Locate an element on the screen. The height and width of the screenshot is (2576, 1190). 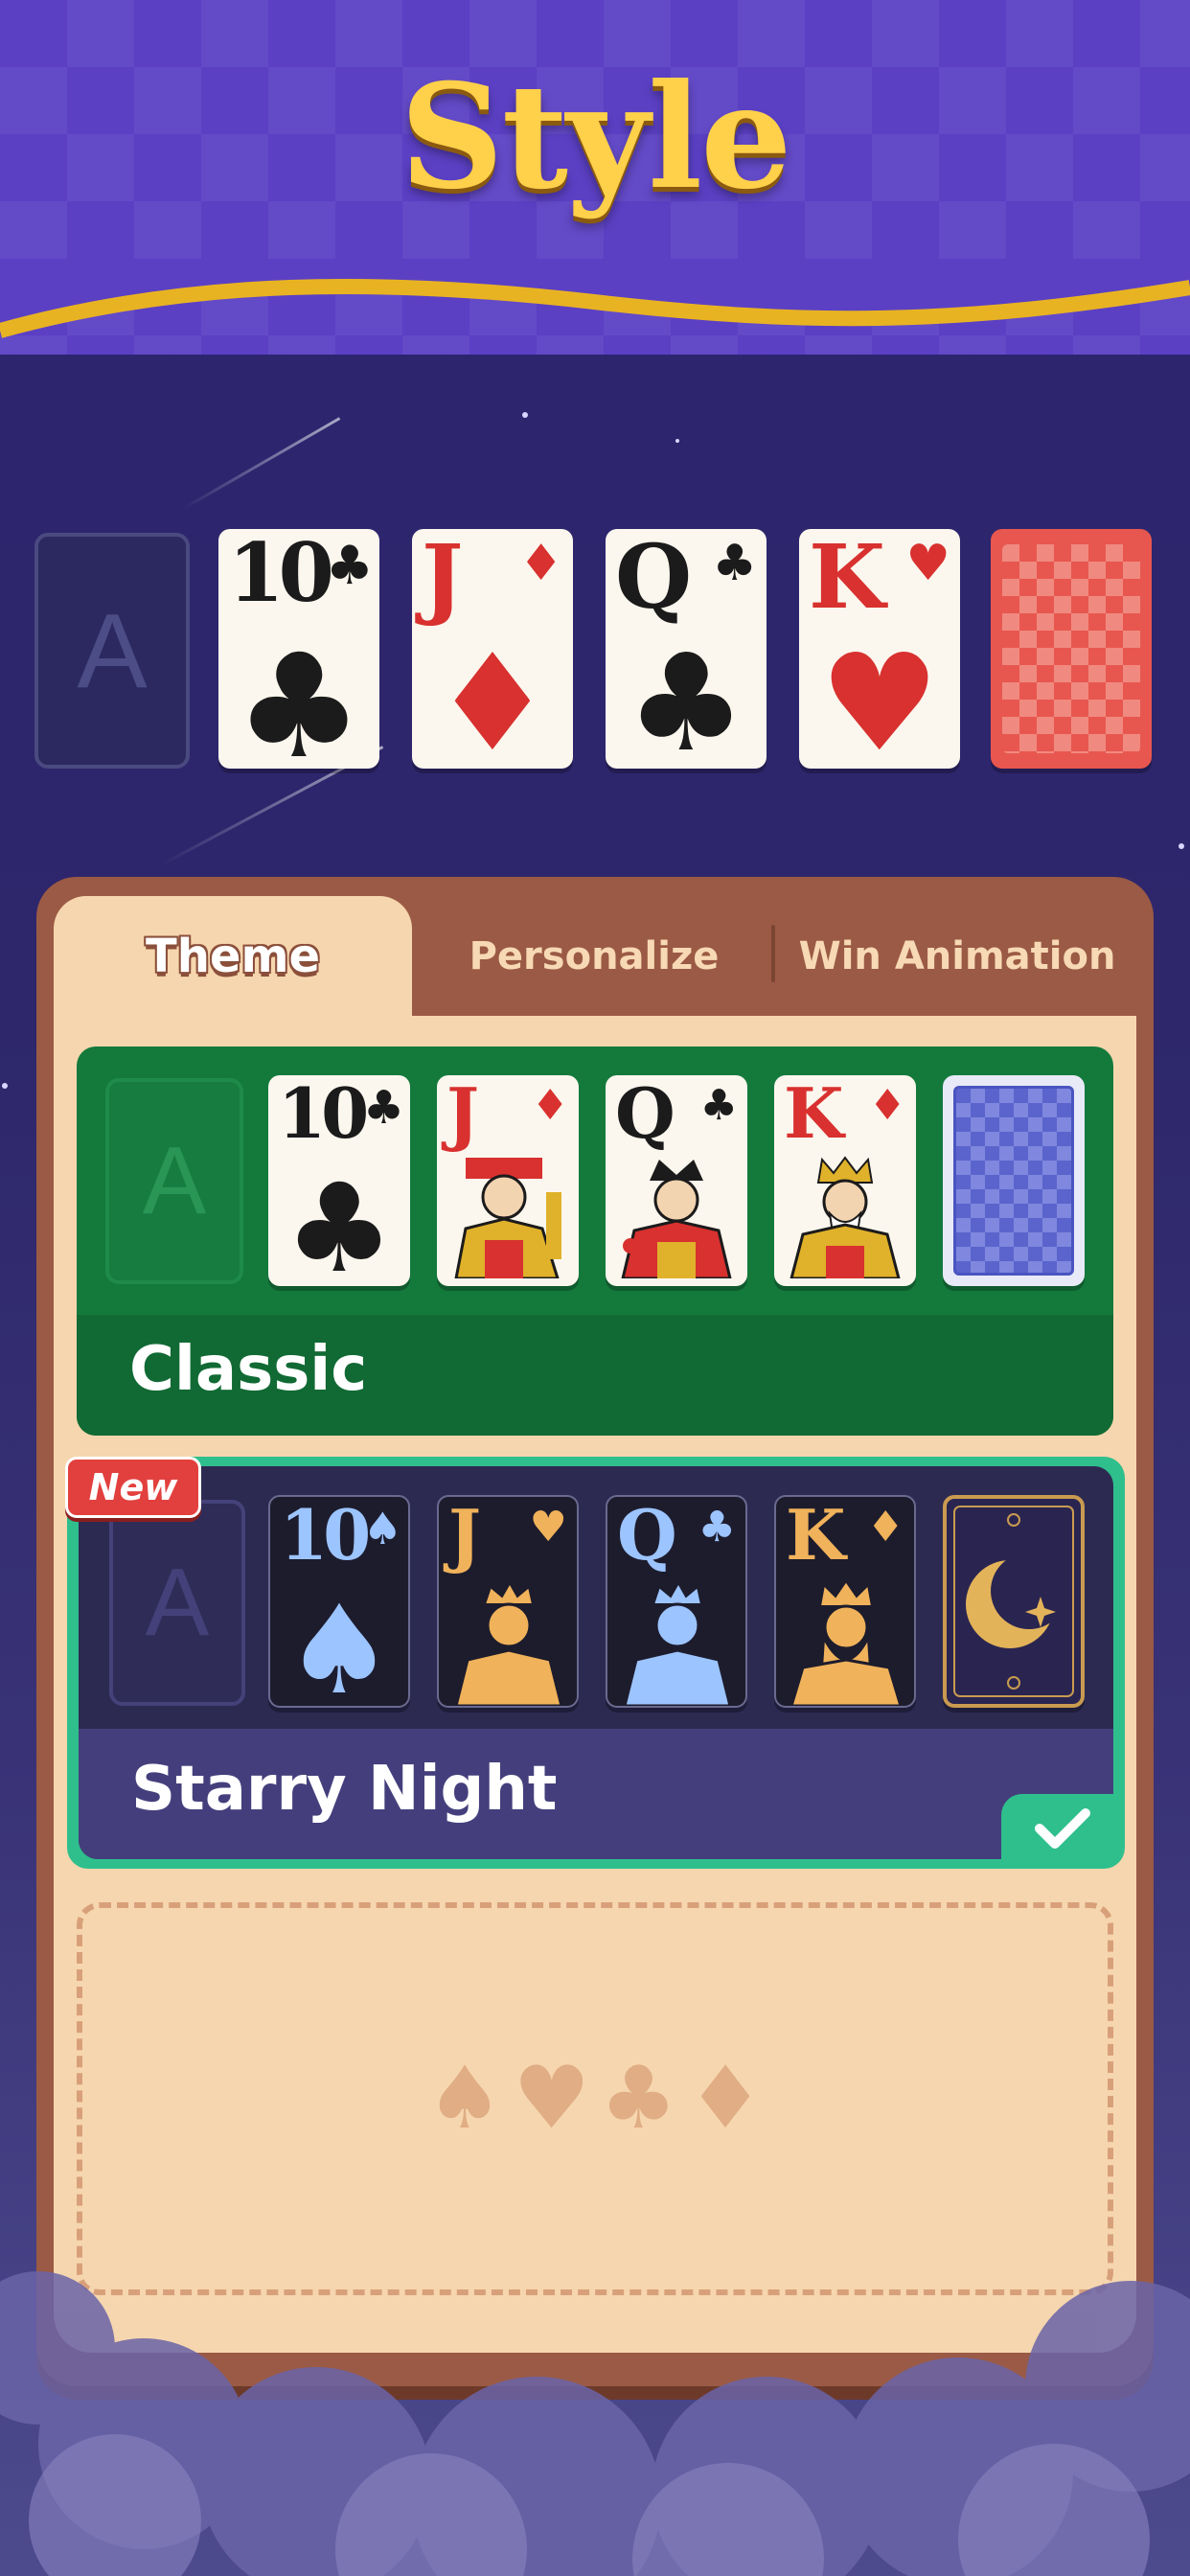
classic-card-back is located at coordinates (1014, 1180).